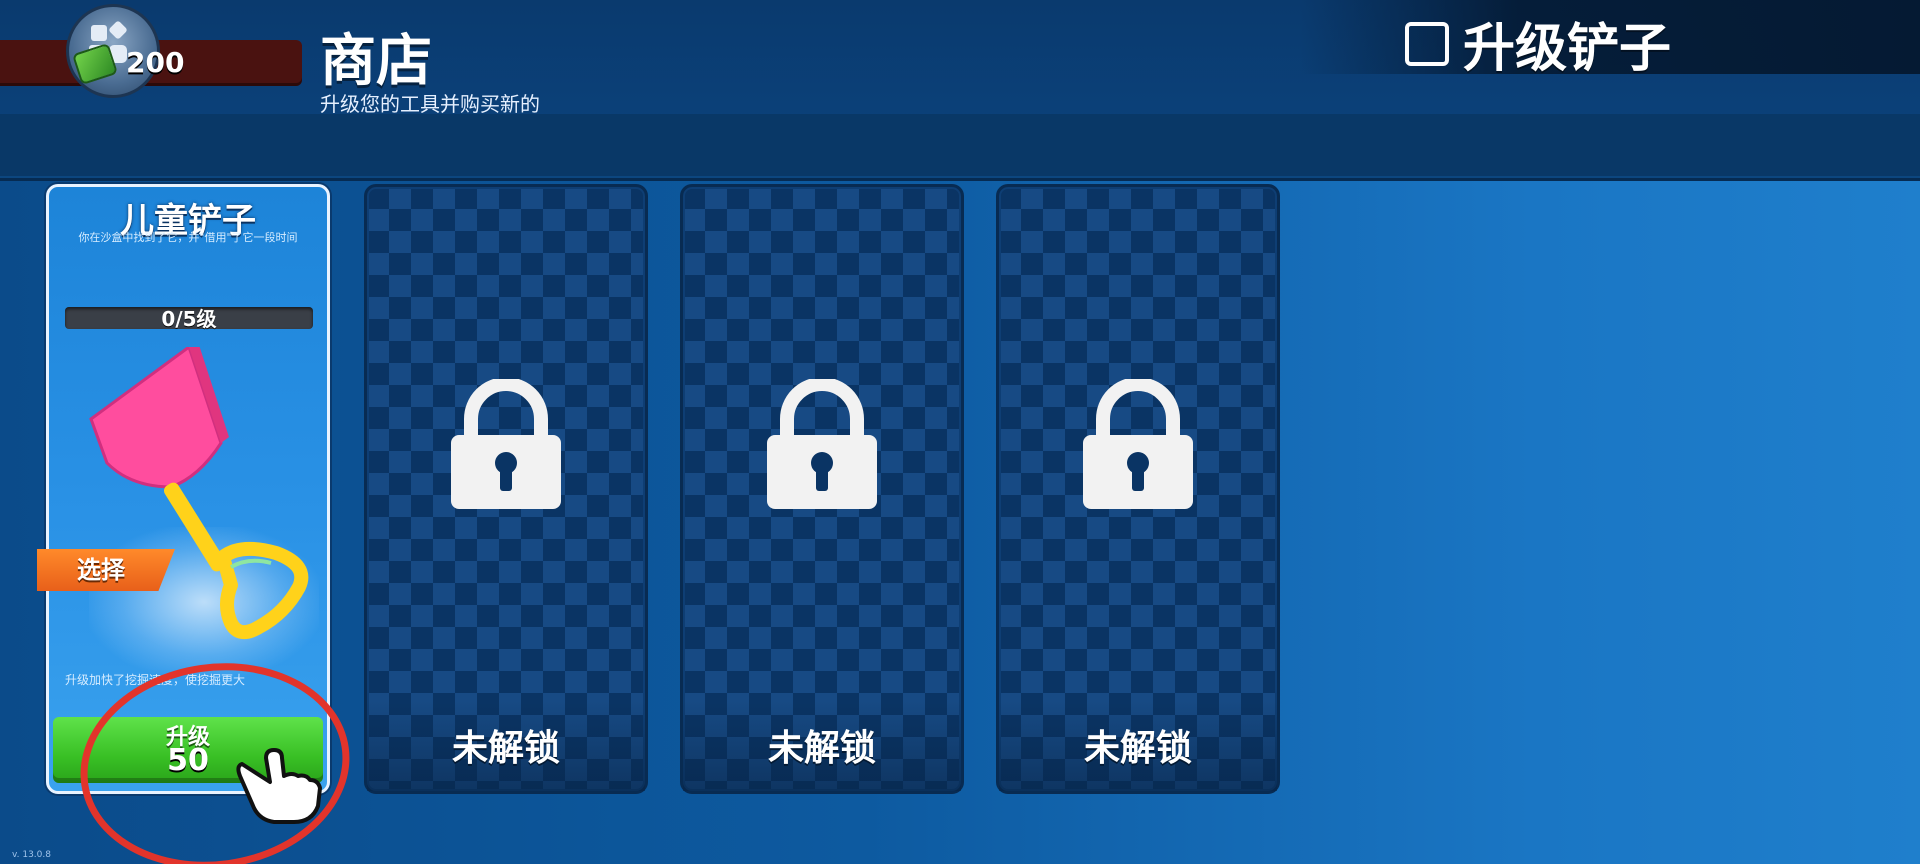  What do you see at coordinates (155, 62) in the screenshot?
I see `currency-value: 200` at bounding box center [155, 62].